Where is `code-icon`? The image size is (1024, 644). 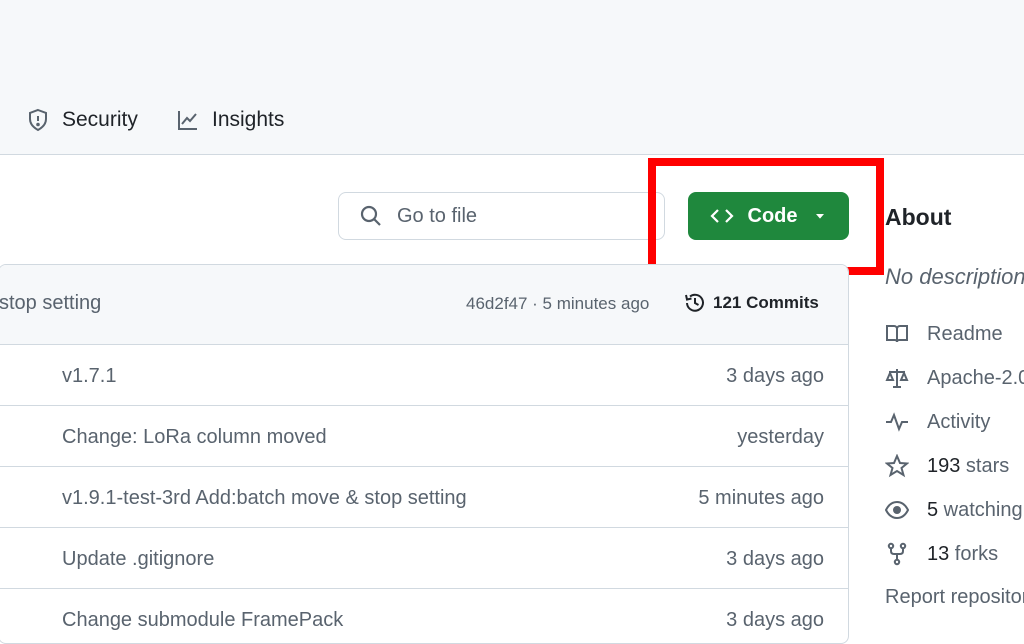
code-icon is located at coordinates (721, 216).